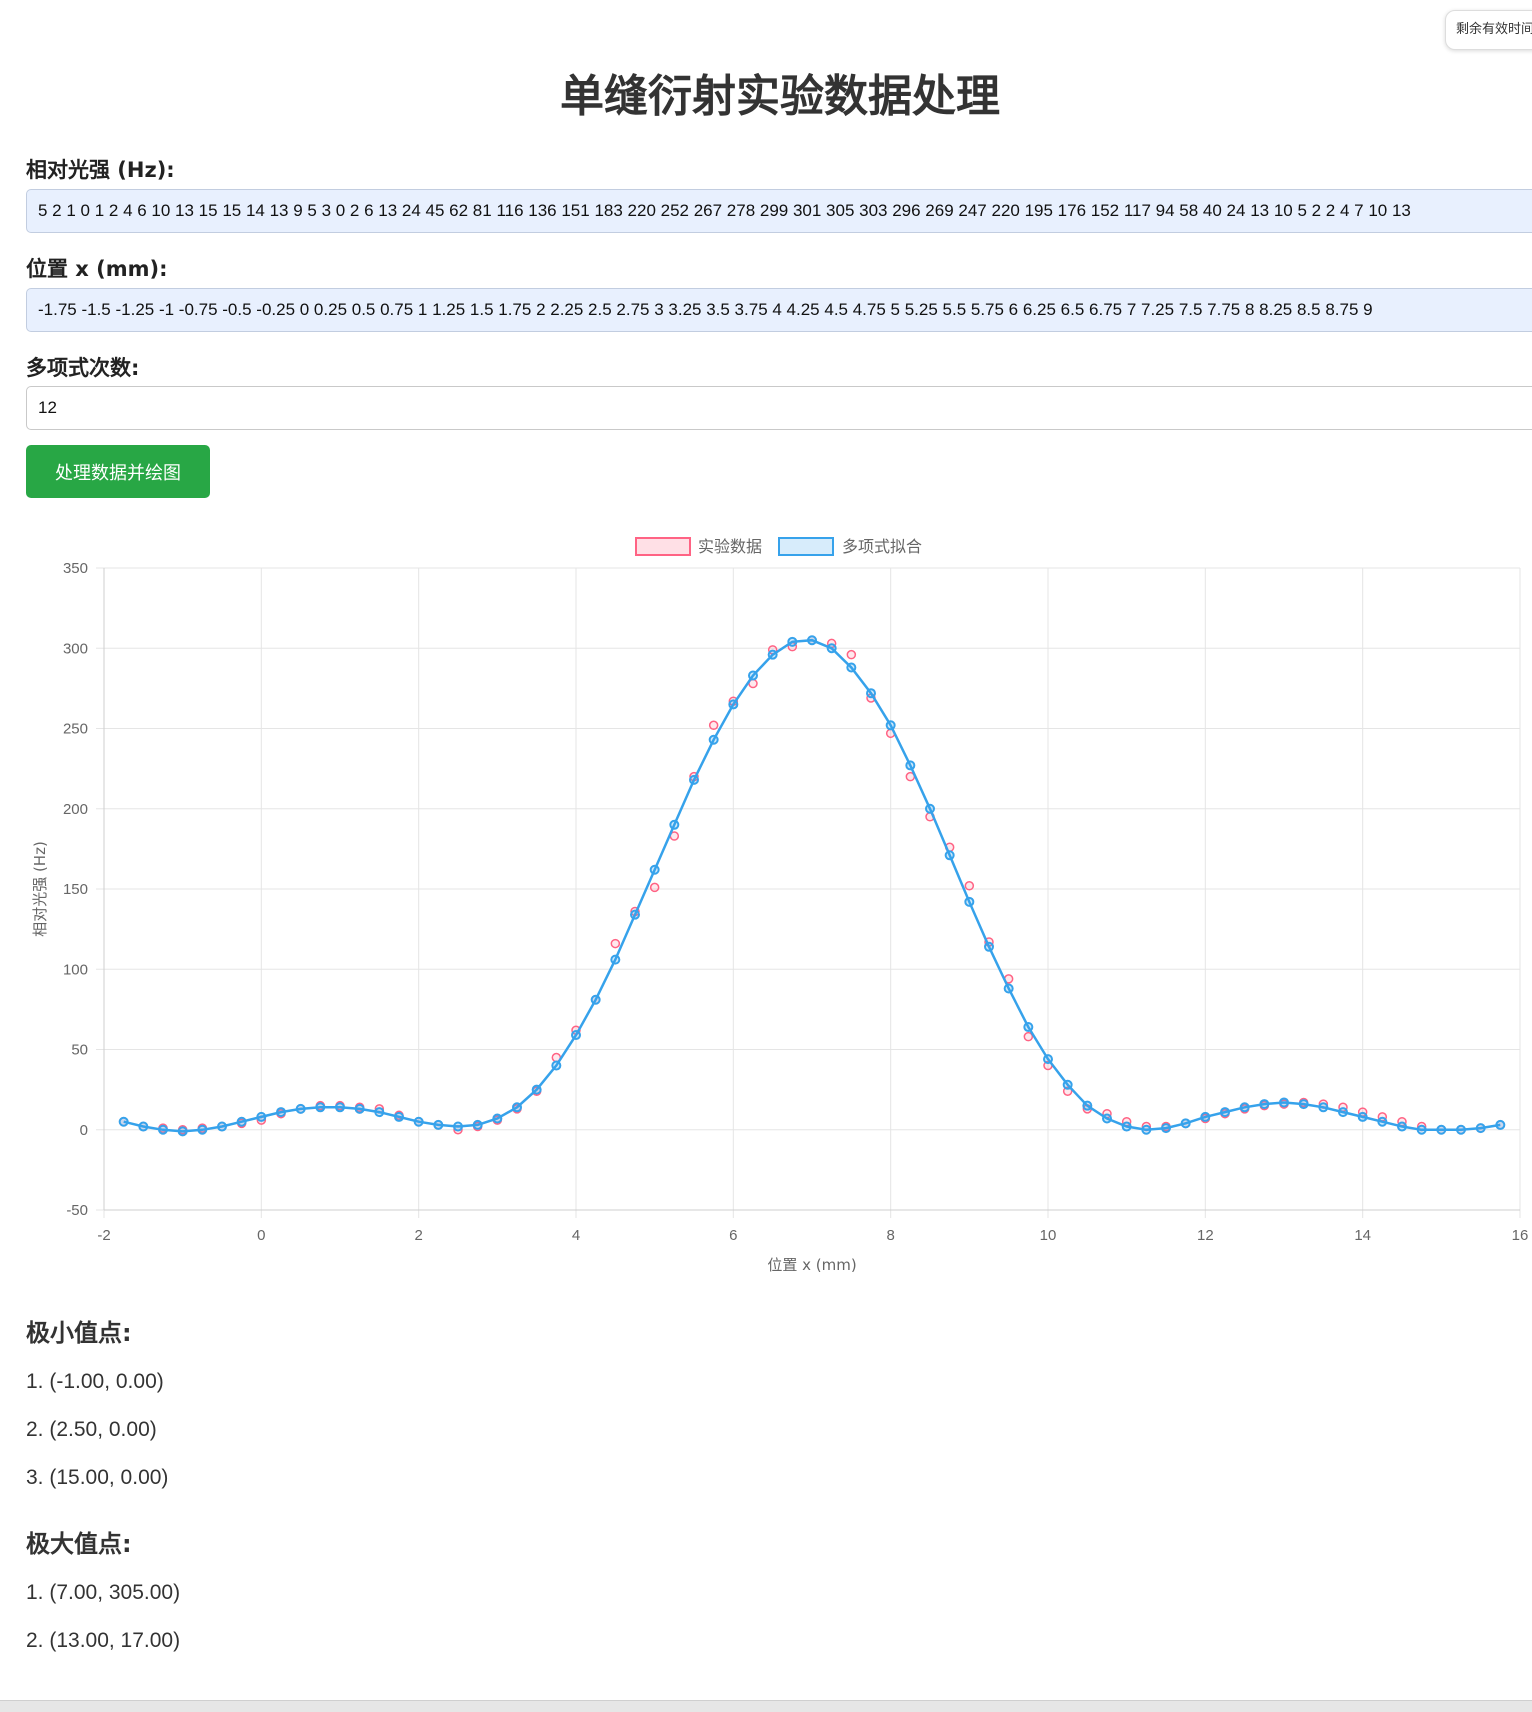  Describe the element at coordinates (779, 408) in the screenshot. I see `degree-input: 12` at that location.